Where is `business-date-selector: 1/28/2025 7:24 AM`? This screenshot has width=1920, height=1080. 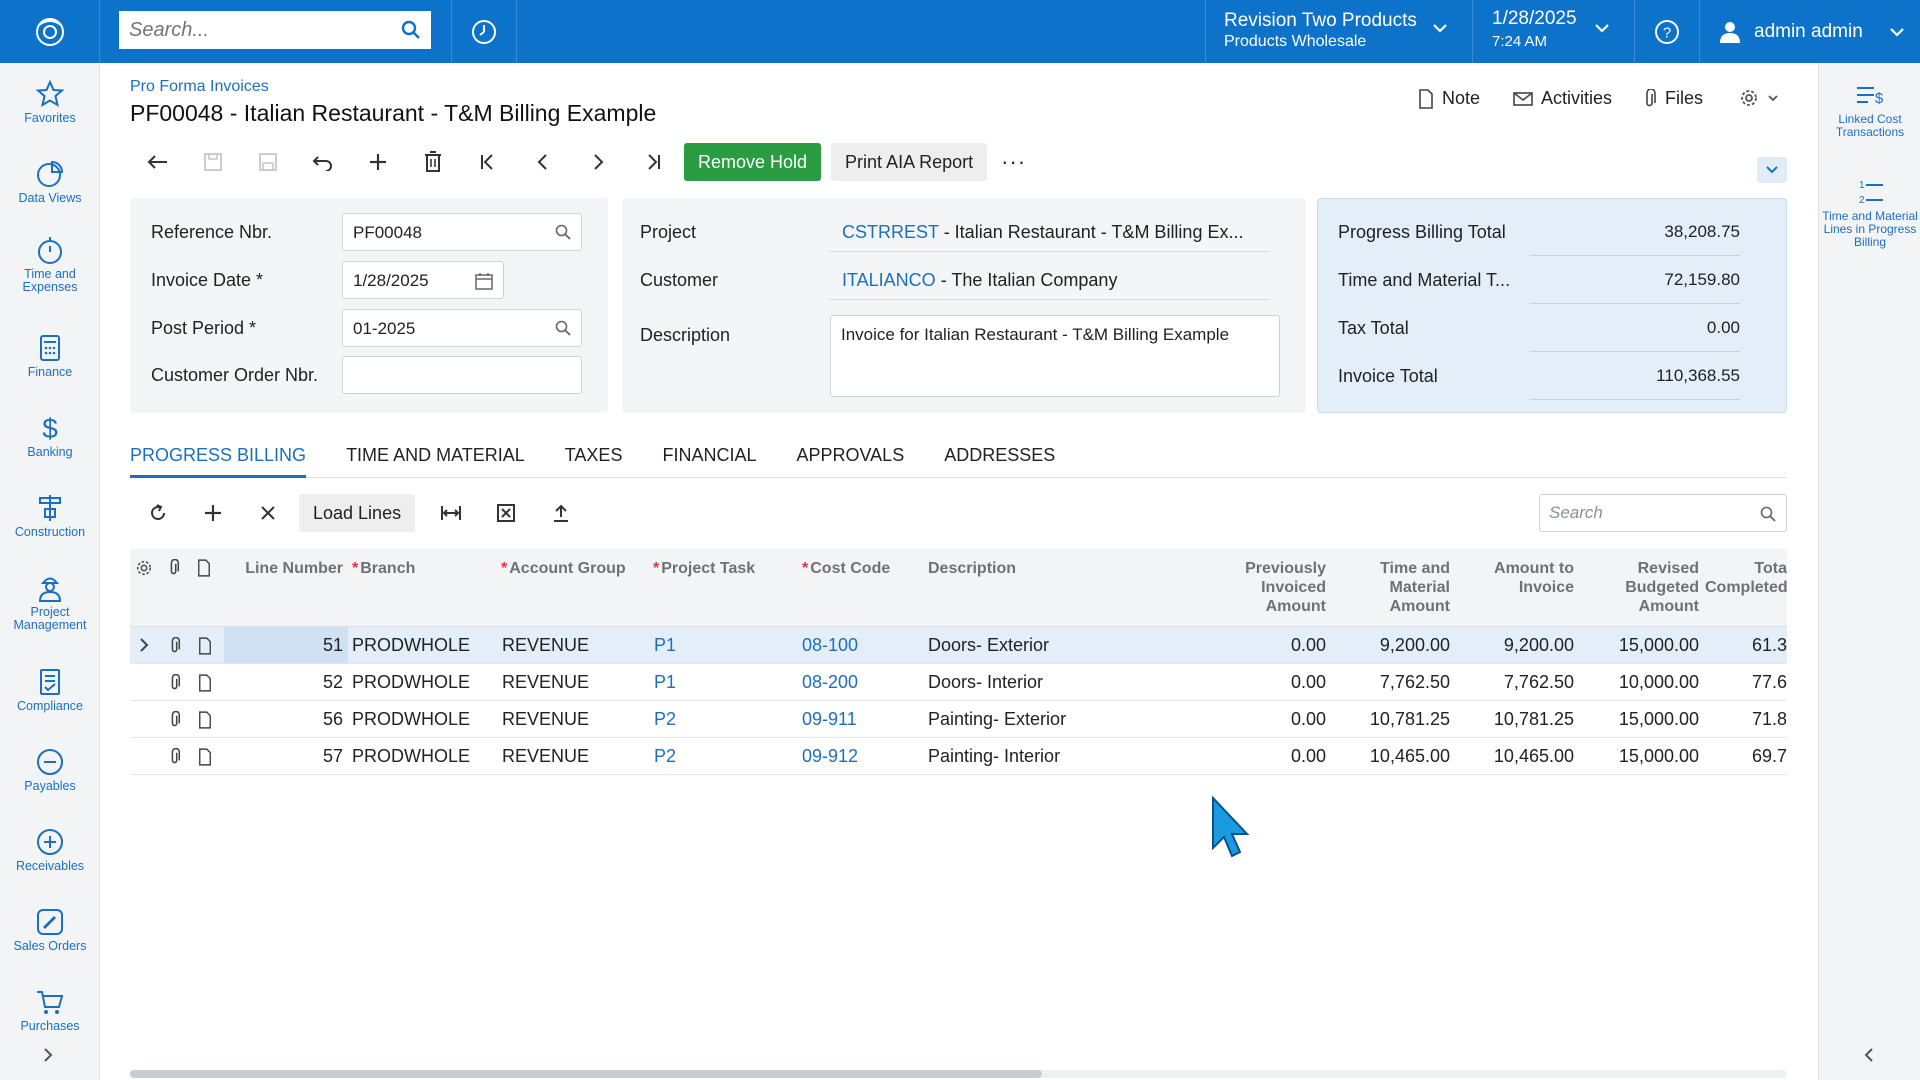
business-date-selector: 1/28/2025 7:24 AM is located at coordinates (1553, 31).